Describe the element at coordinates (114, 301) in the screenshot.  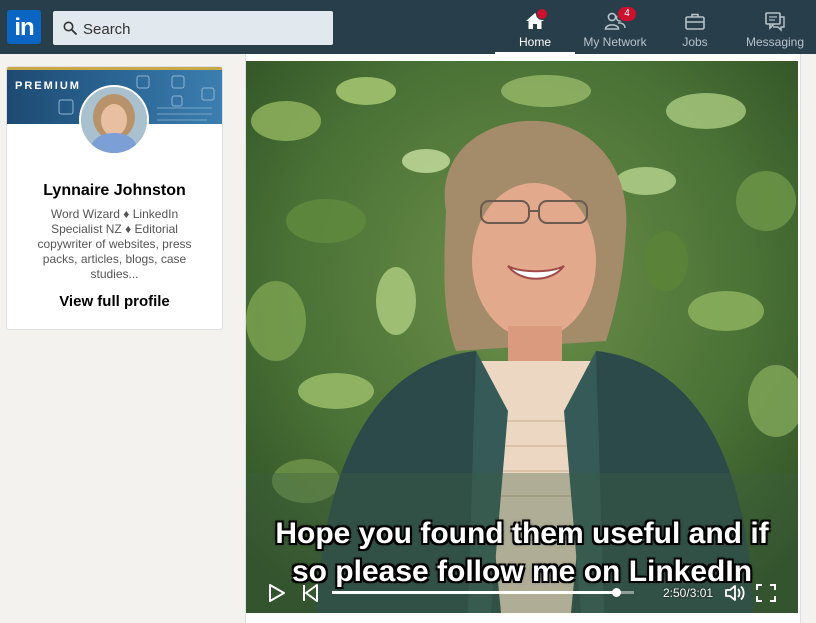
I see `view-full-profile-link: View full profile` at that location.